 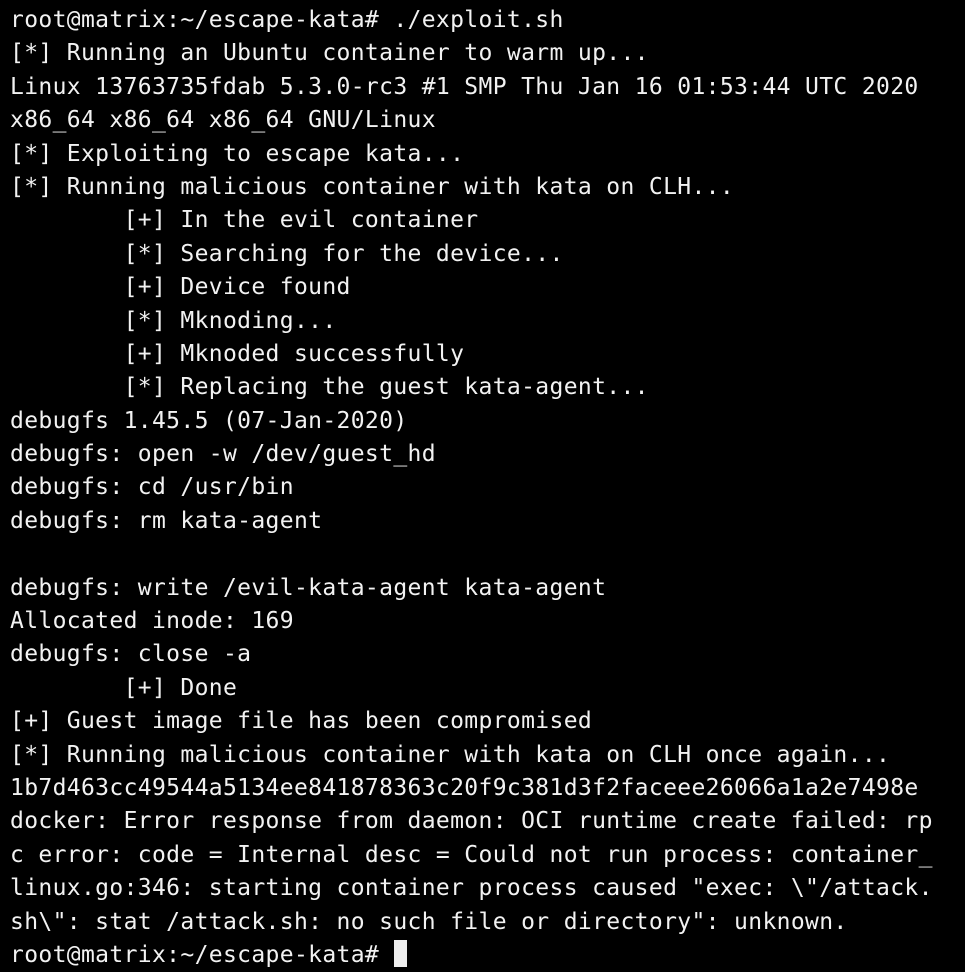 I want to click on terminal-line: [+] In the evil container, so click(x=244, y=220).